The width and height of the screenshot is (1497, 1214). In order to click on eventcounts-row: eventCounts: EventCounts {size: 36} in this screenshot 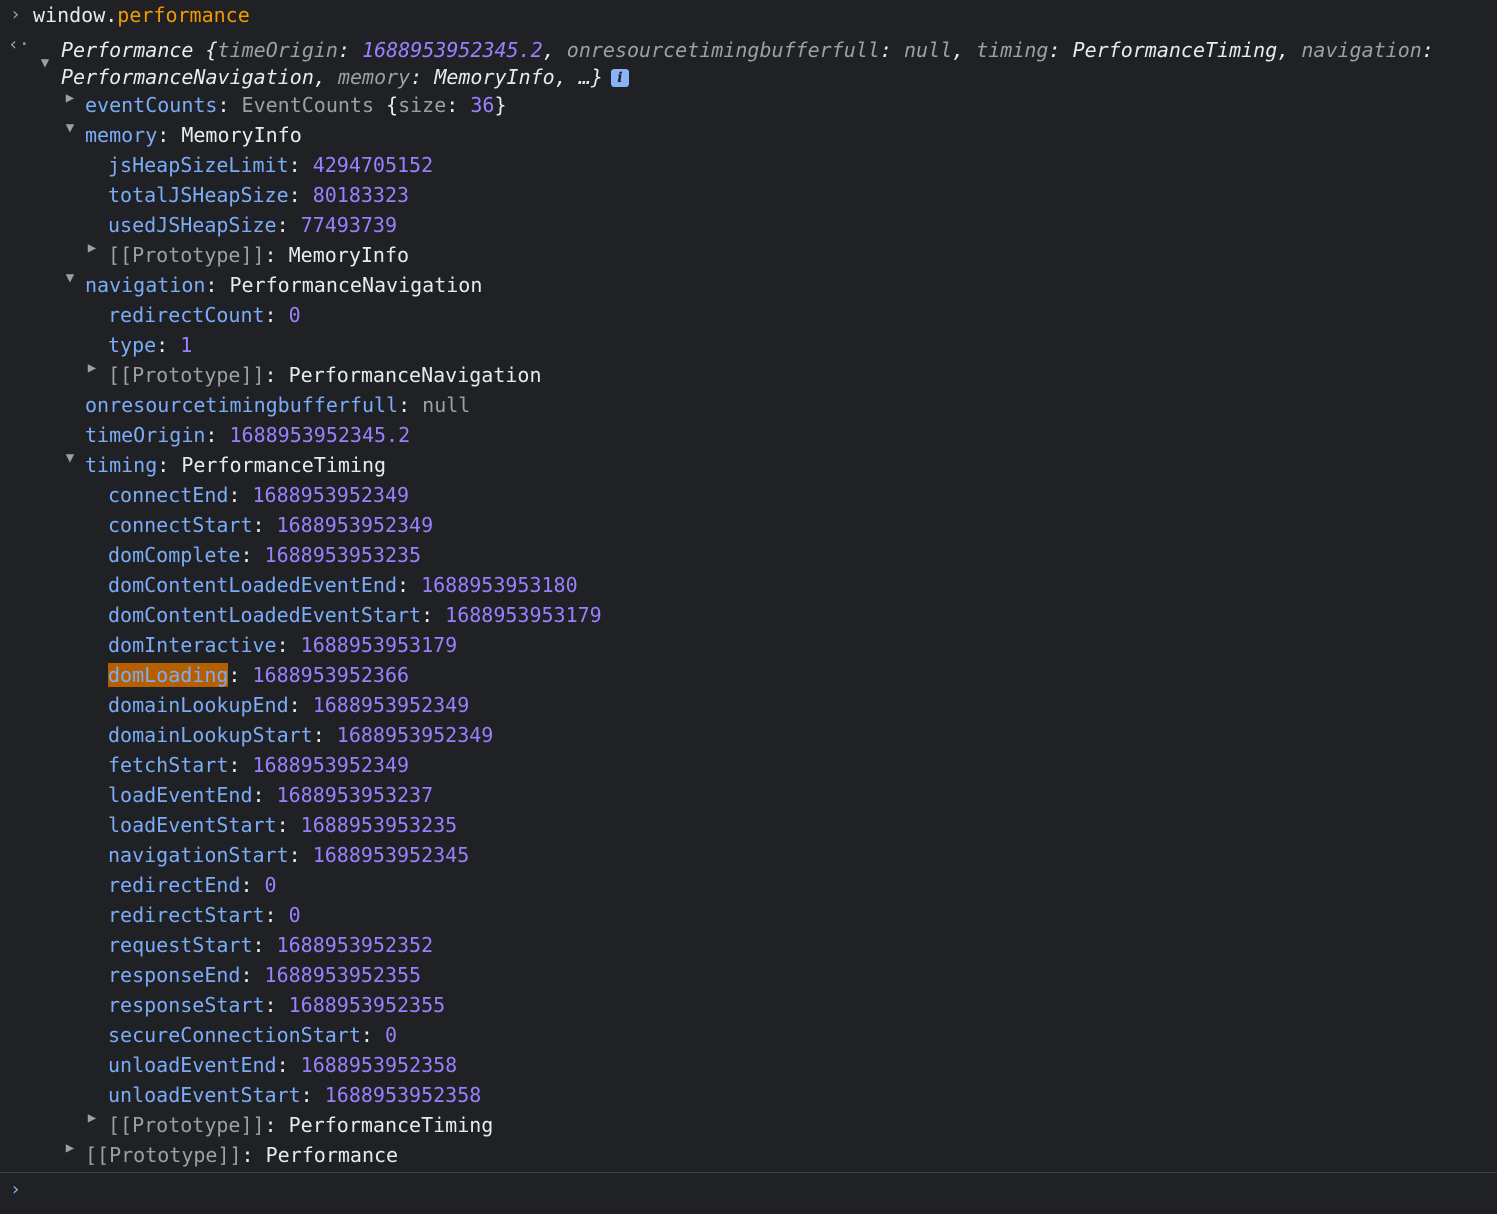, I will do `click(296, 105)`.